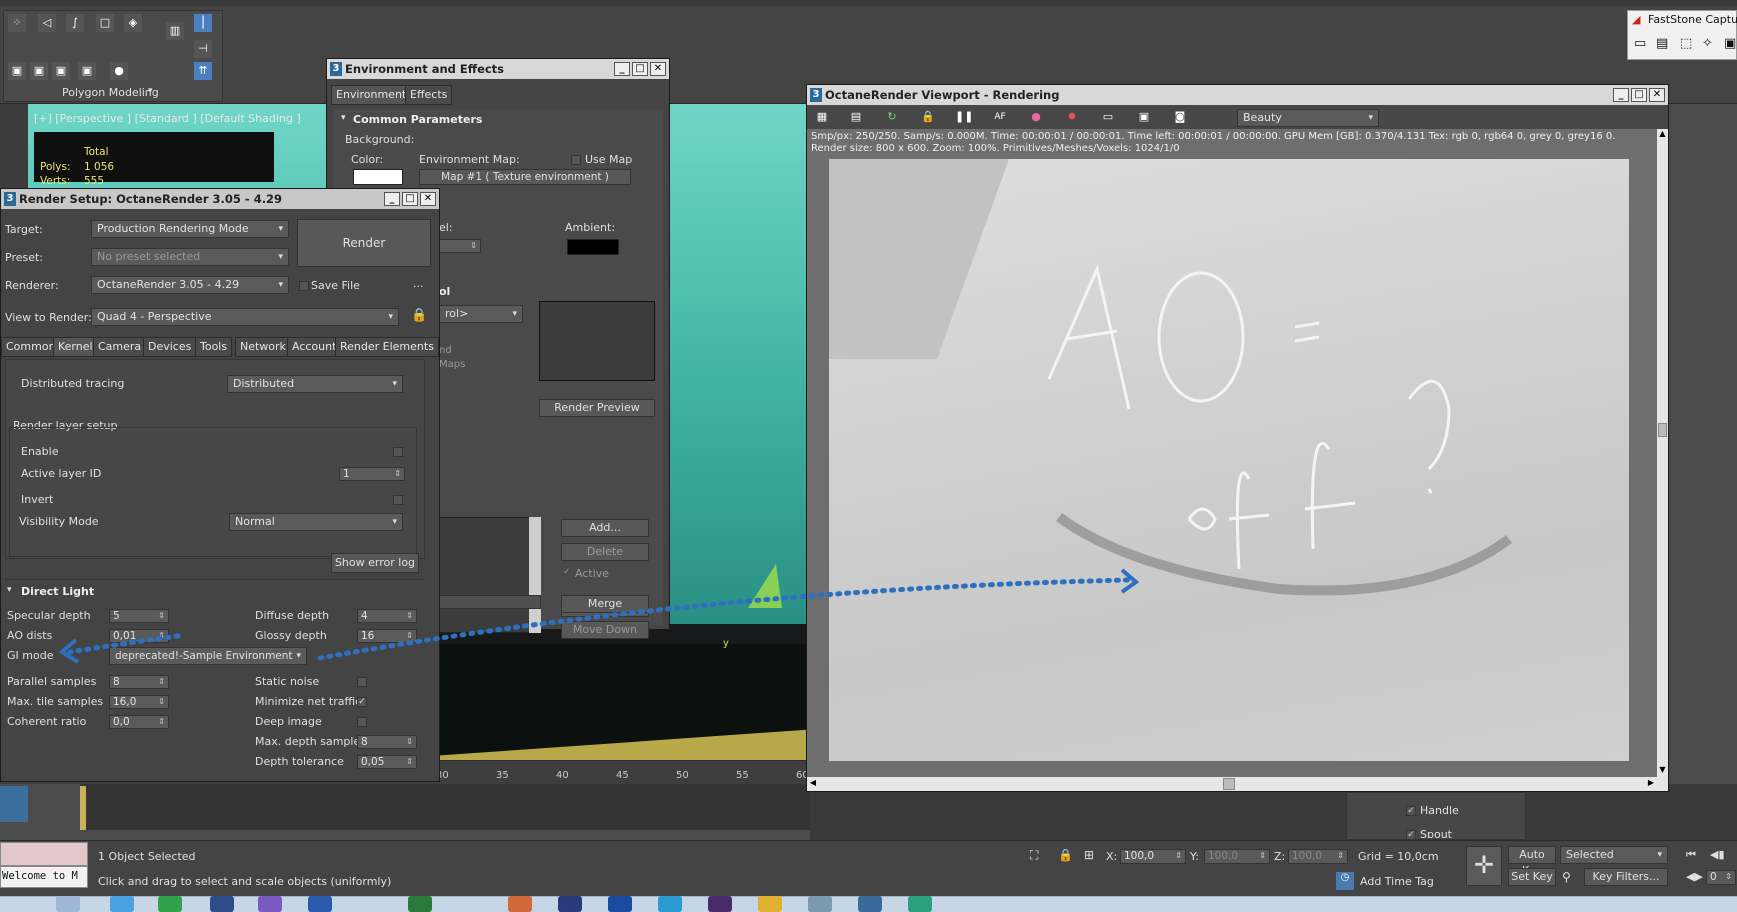  What do you see at coordinates (39, 71) in the screenshot?
I see `preview-icon-2: ▣` at bounding box center [39, 71].